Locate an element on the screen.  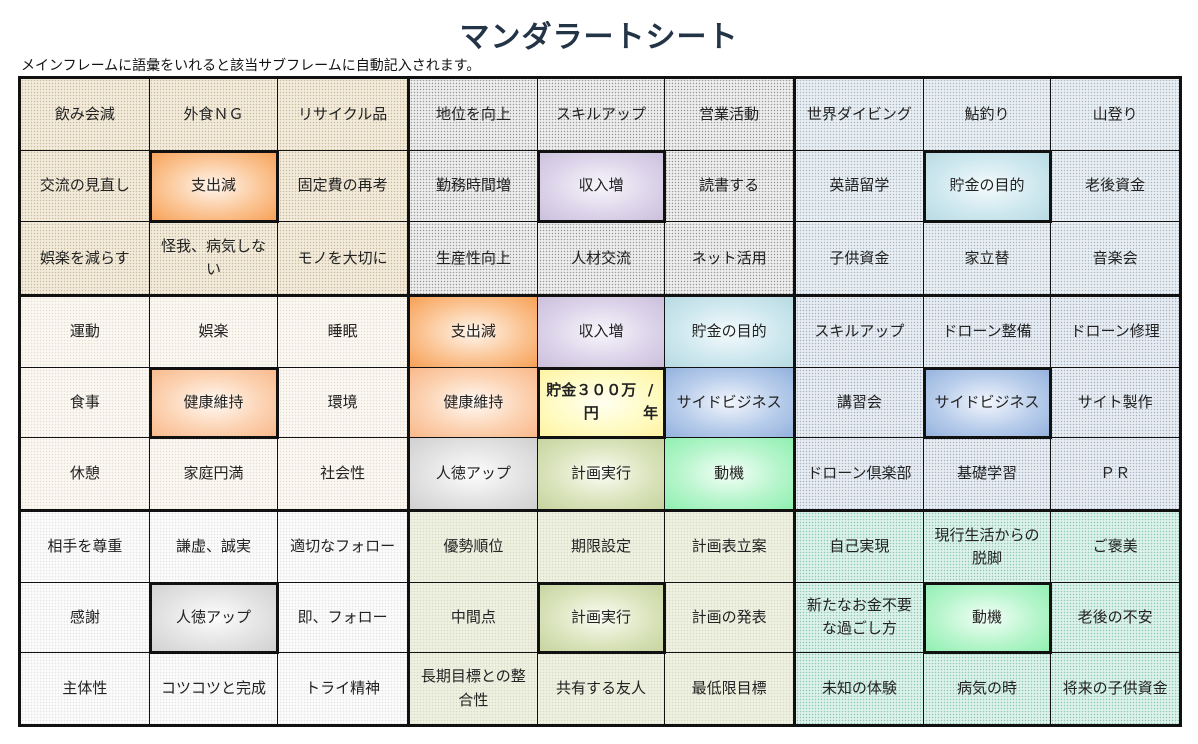
idea-cell: 生産性向上 is located at coordinates (474, 258).